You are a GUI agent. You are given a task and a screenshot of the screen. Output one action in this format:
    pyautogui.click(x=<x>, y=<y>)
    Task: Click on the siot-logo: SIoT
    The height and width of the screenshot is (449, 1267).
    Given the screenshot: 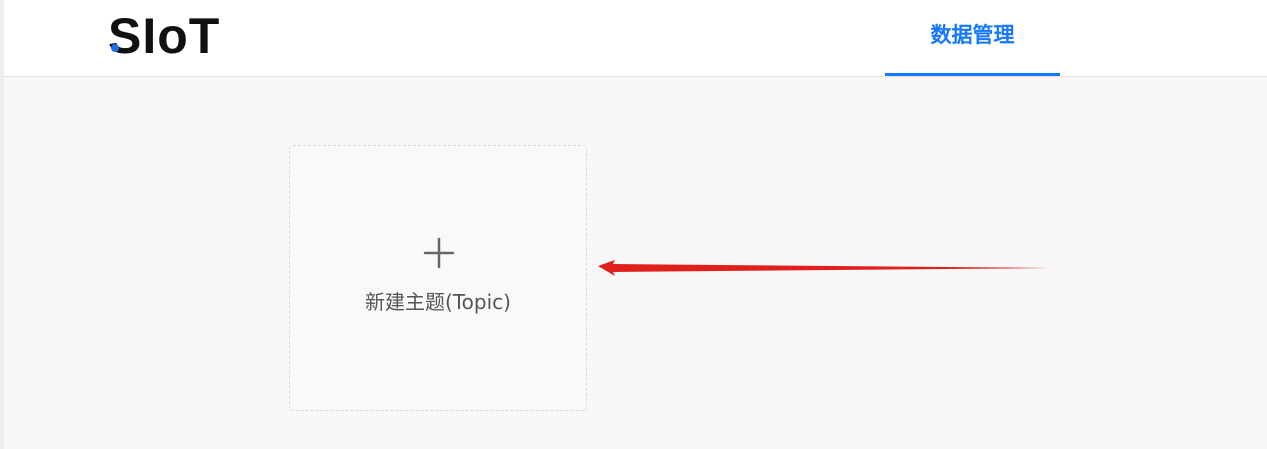 What is the action you would take?
    pyautogui.click(x=164, y=36)
    